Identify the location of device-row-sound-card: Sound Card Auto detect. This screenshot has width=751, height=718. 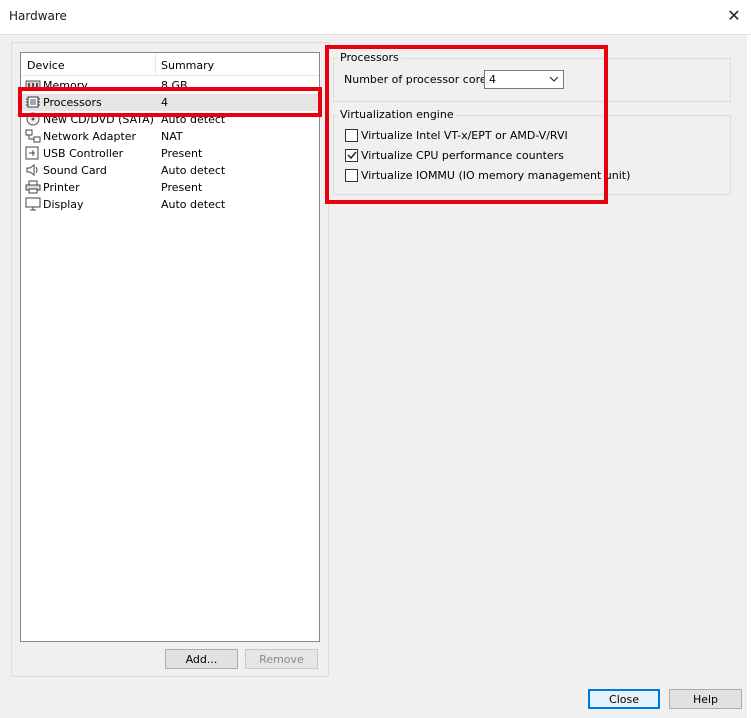
(170, 170).